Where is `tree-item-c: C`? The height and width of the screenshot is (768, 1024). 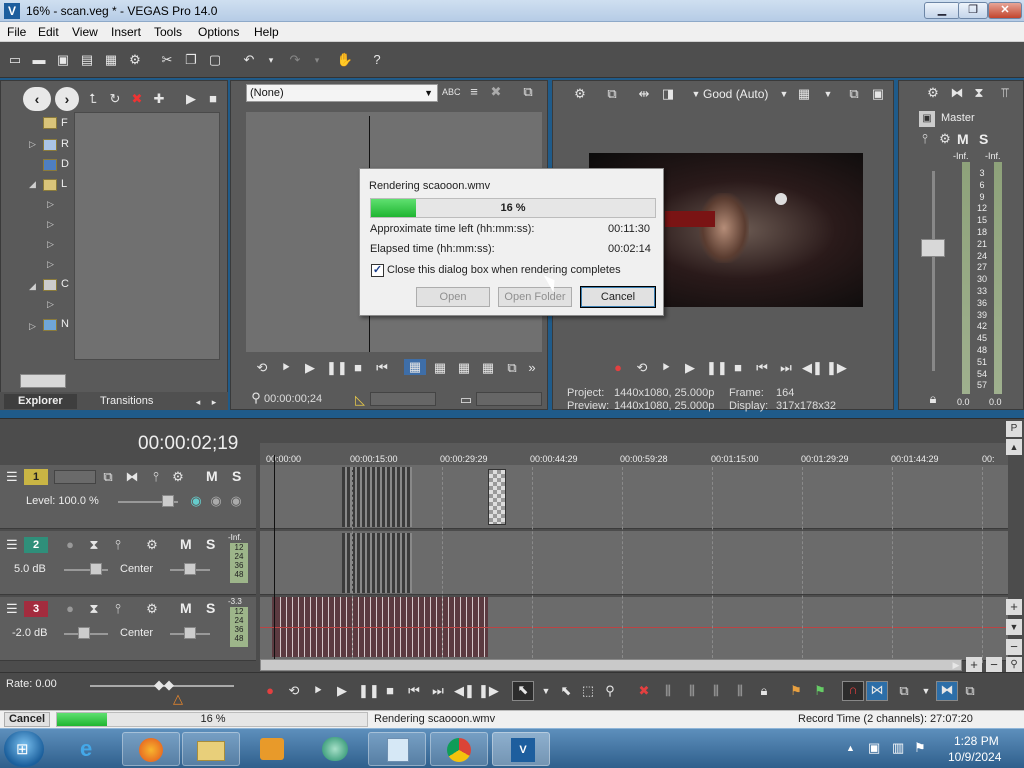
tree-item-c: C is located at coordinates (65, 284).